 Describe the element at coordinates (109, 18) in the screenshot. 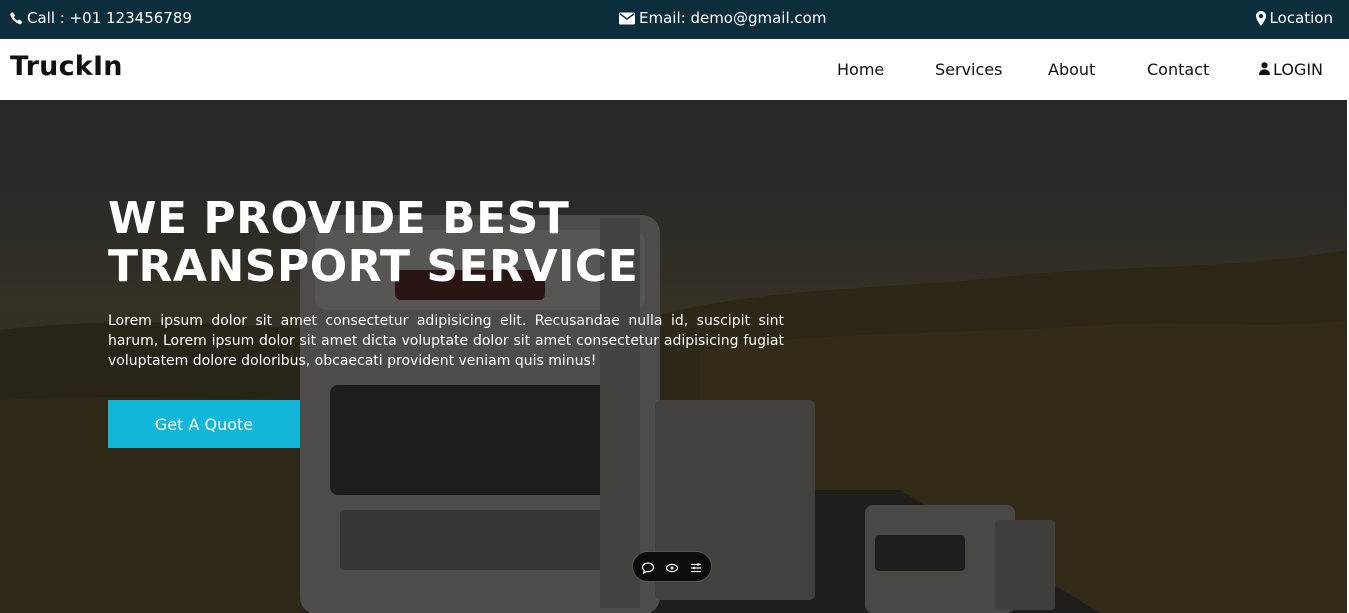

I see `call-text: Call : +01 123456789` at that location.